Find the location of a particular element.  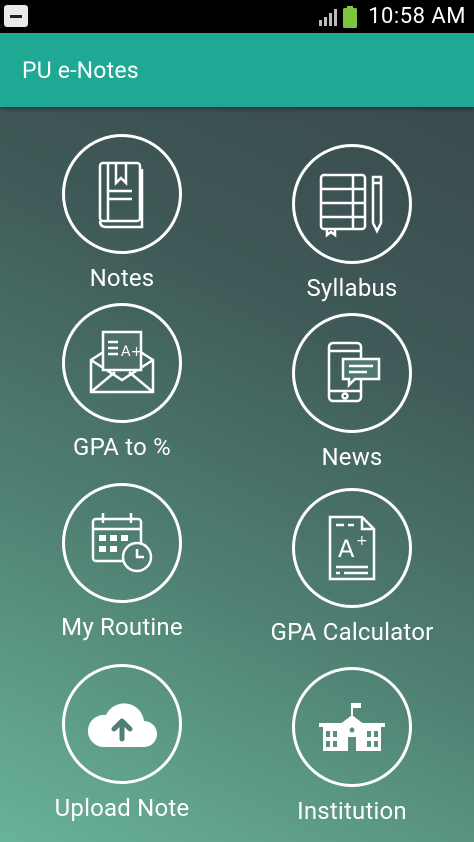

envelope-grade-icon: A+ is located at coordinates (122, 362).